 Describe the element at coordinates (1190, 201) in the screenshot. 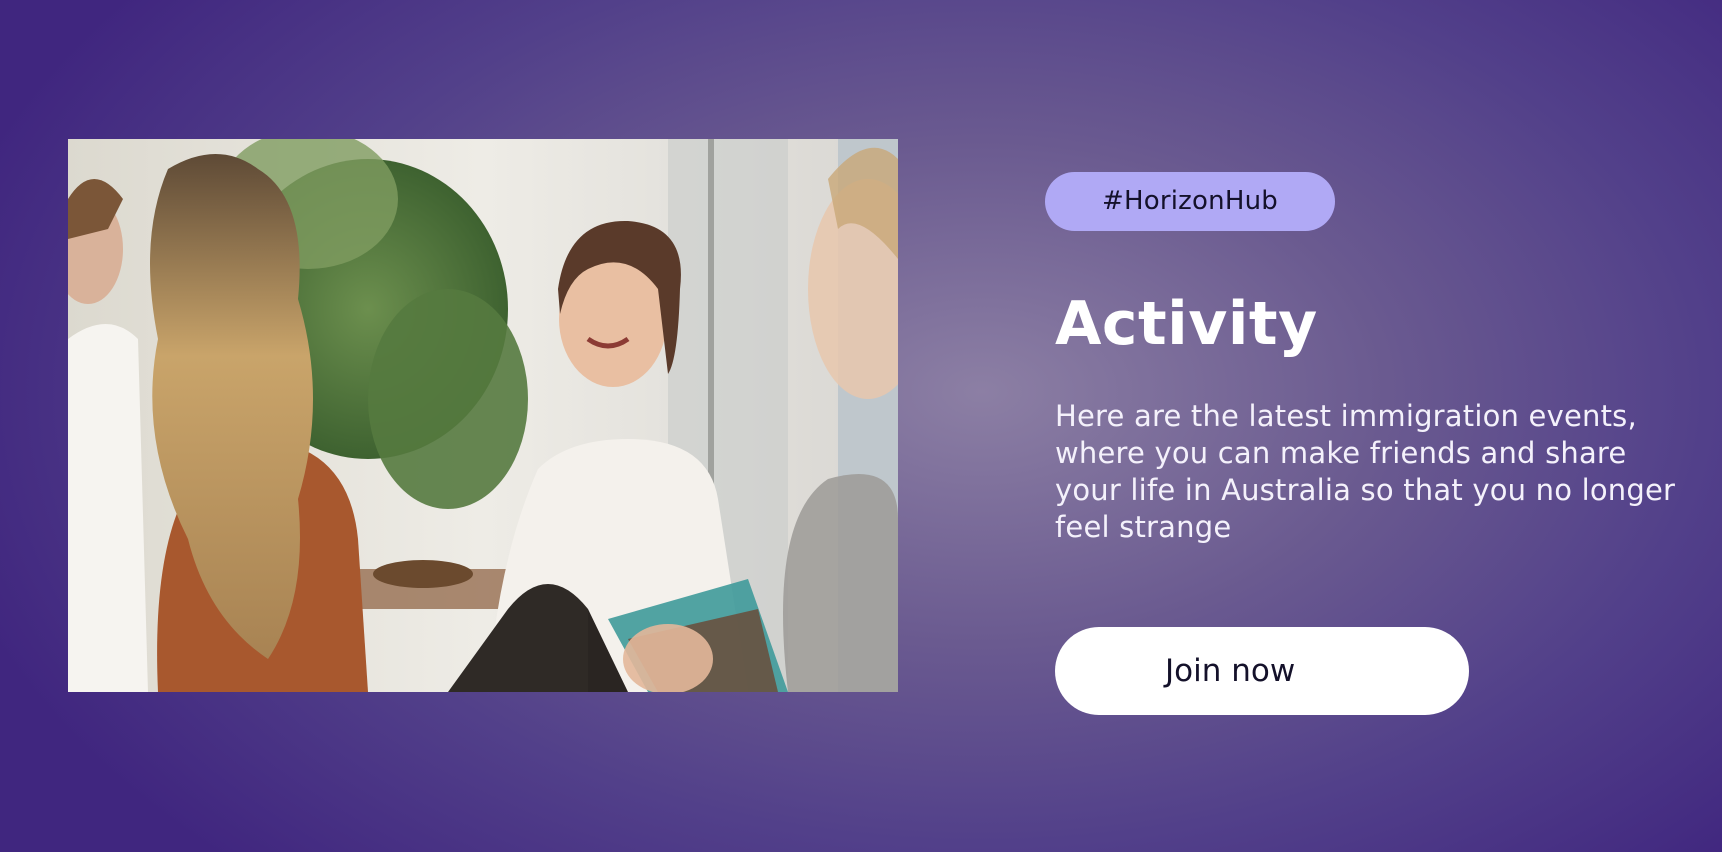

I see `hashtag-badge: #HorizonHub` at that location.